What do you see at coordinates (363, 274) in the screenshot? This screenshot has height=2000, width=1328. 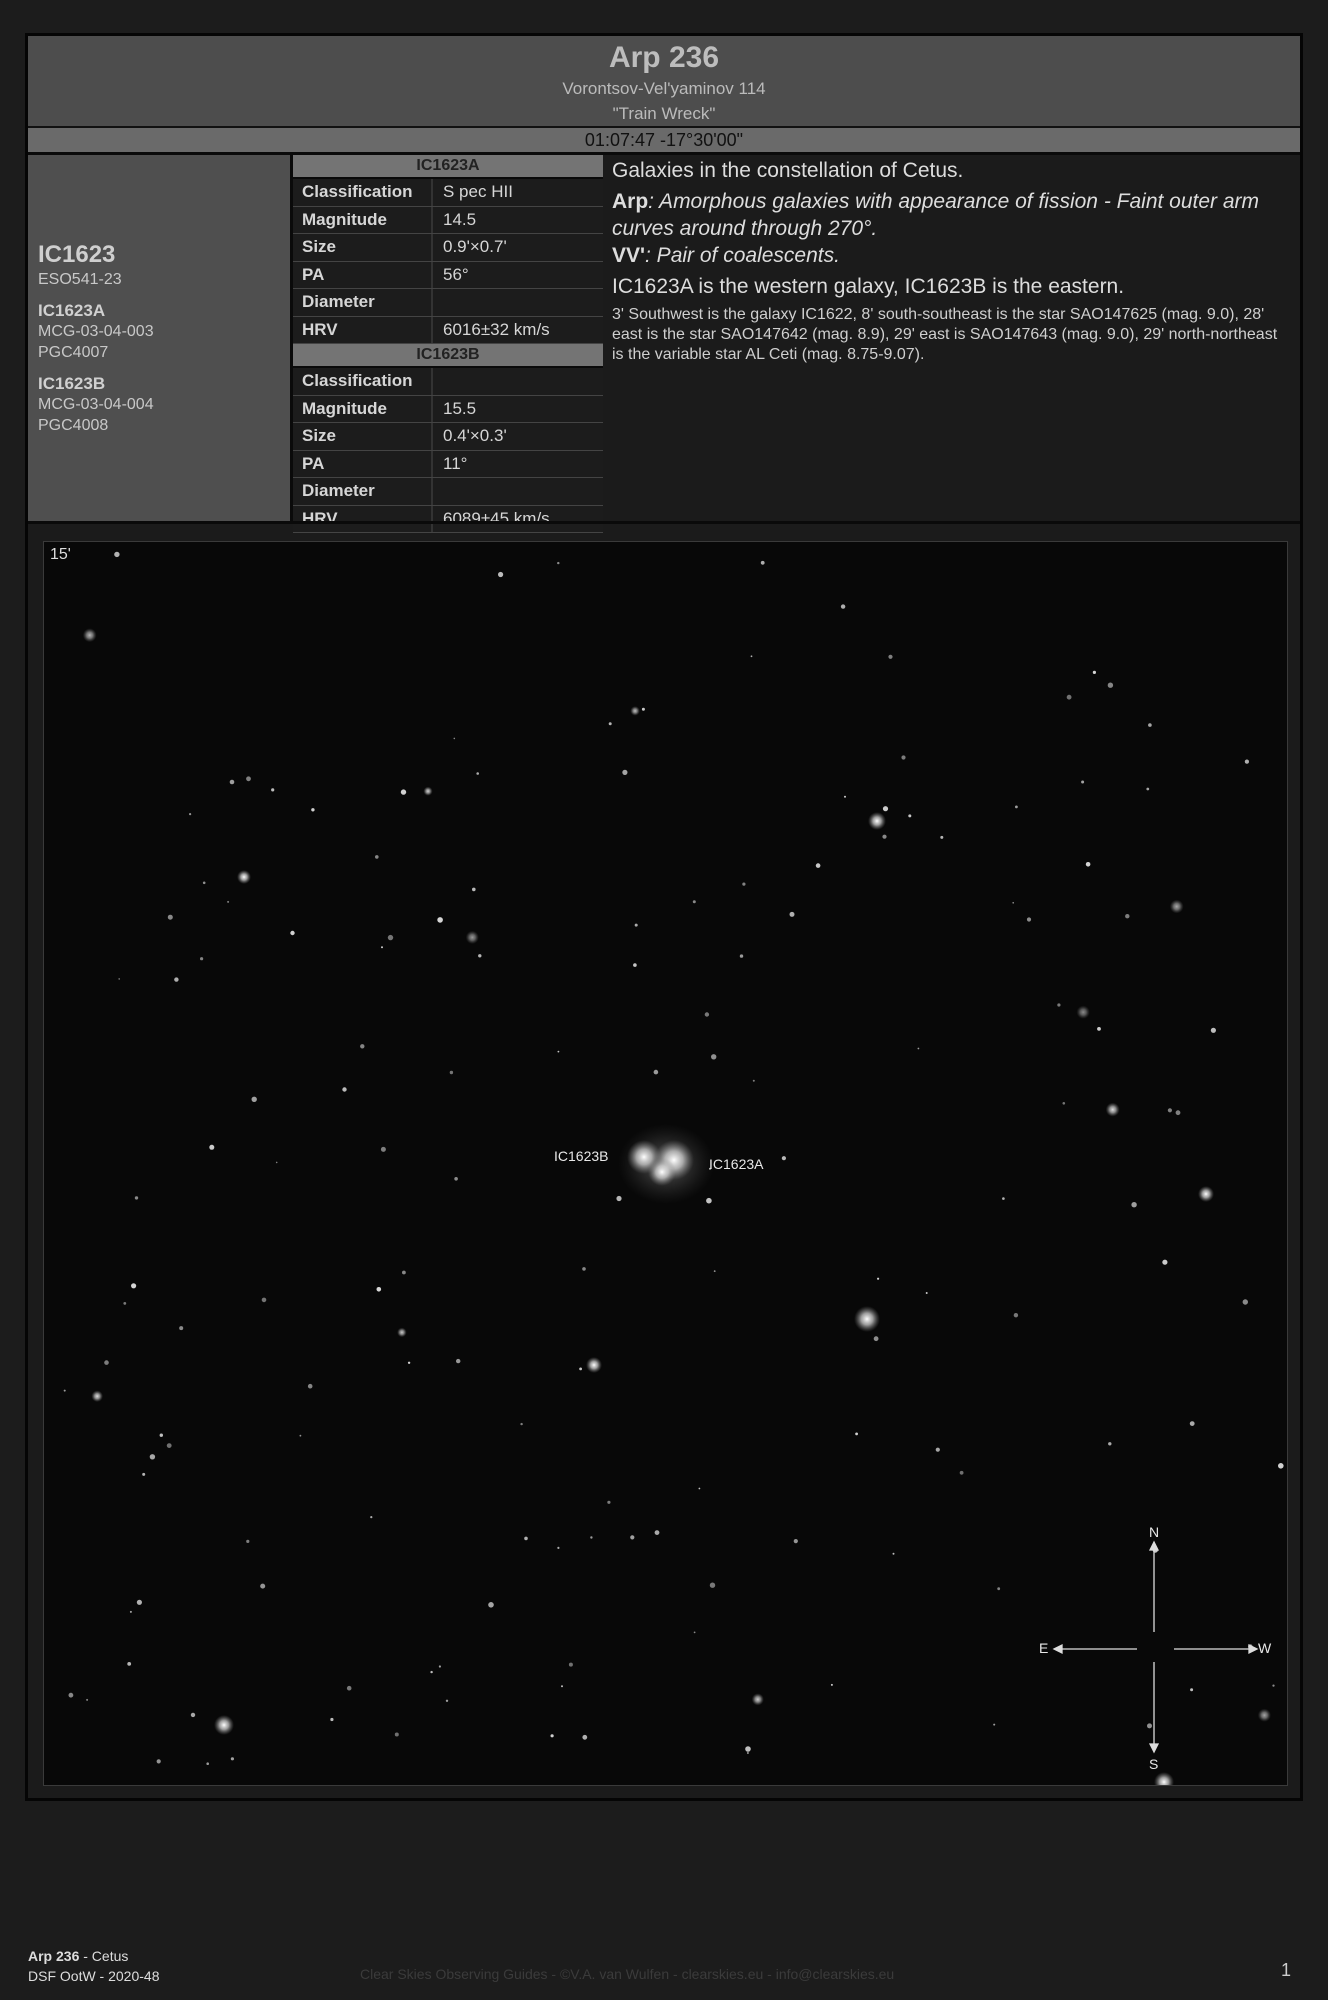 I see `row-key: PA` at bounding box center [363, 274].